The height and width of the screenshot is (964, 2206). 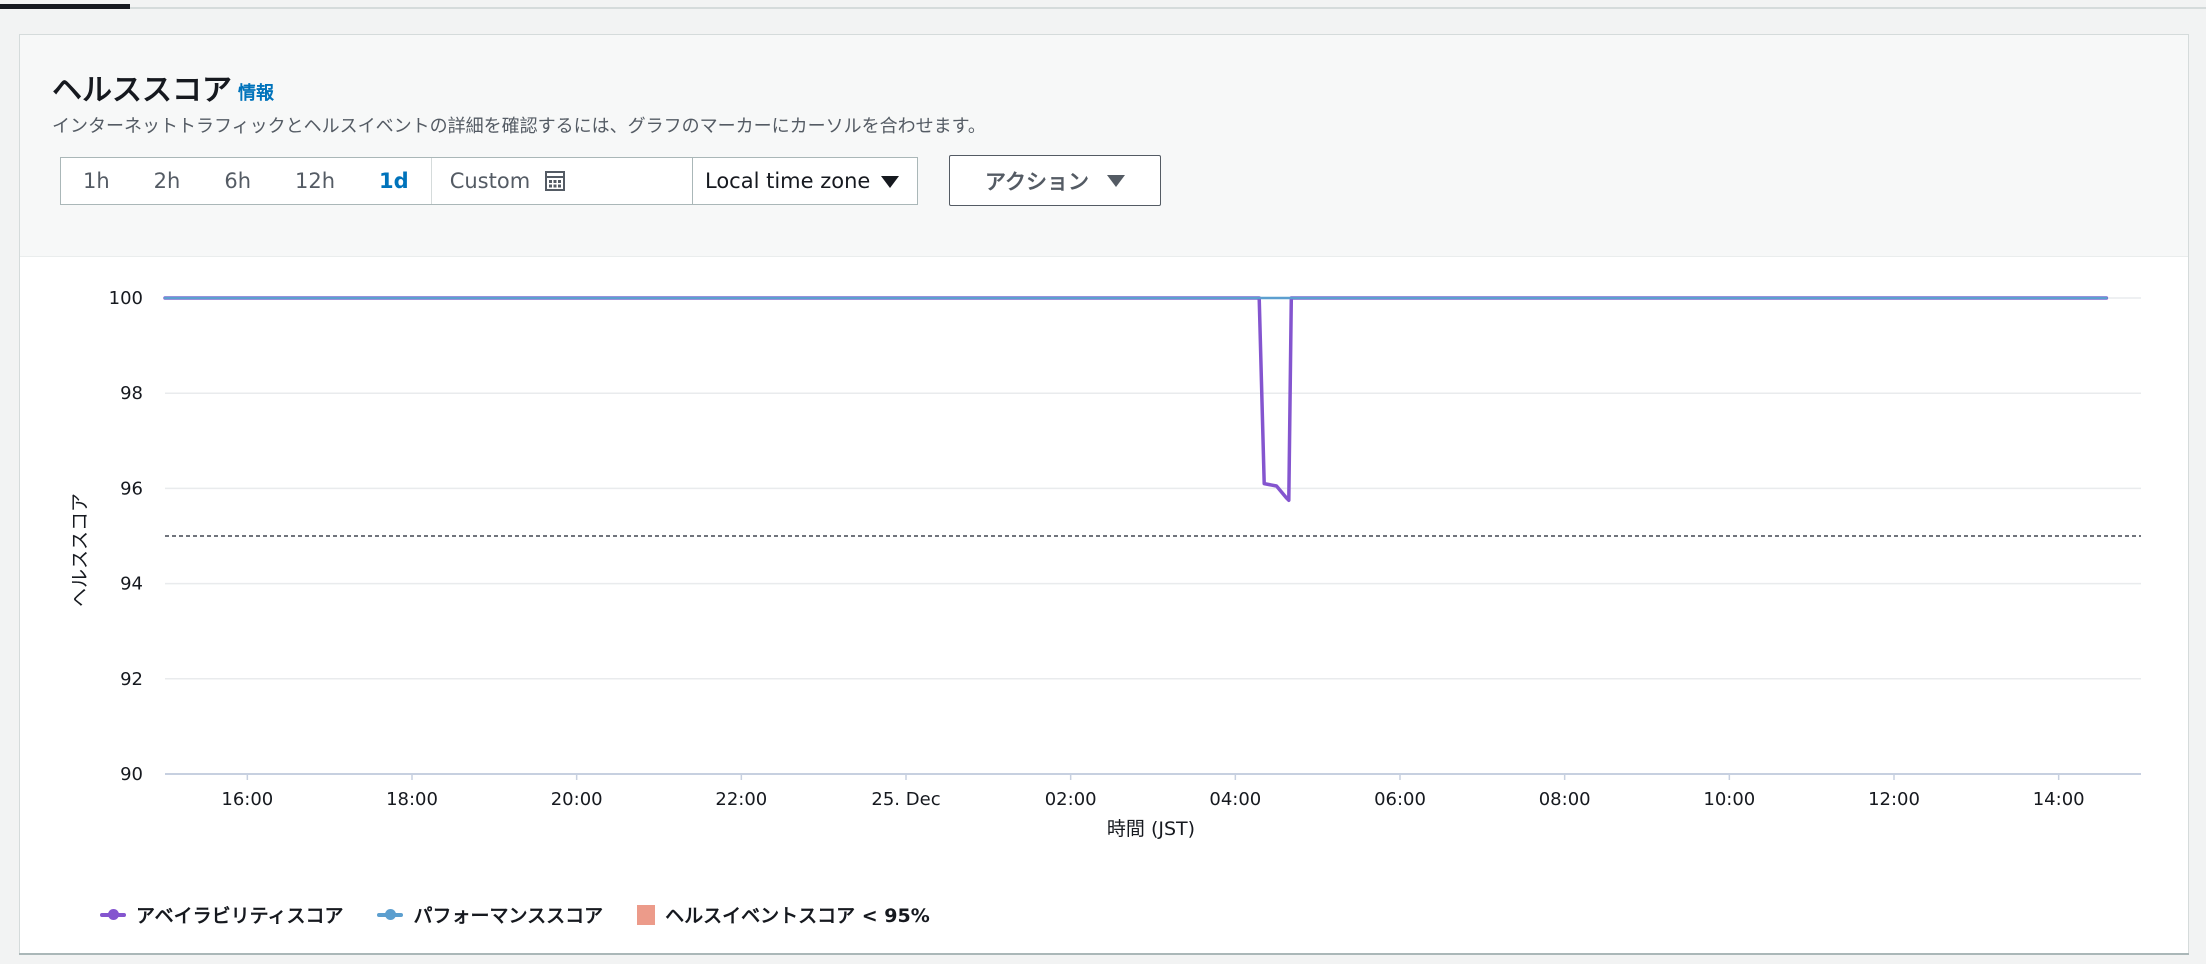 I want to click on legend-item-health-event: ヘルスイベントスコア < 95%, so click(x=783, y=914).